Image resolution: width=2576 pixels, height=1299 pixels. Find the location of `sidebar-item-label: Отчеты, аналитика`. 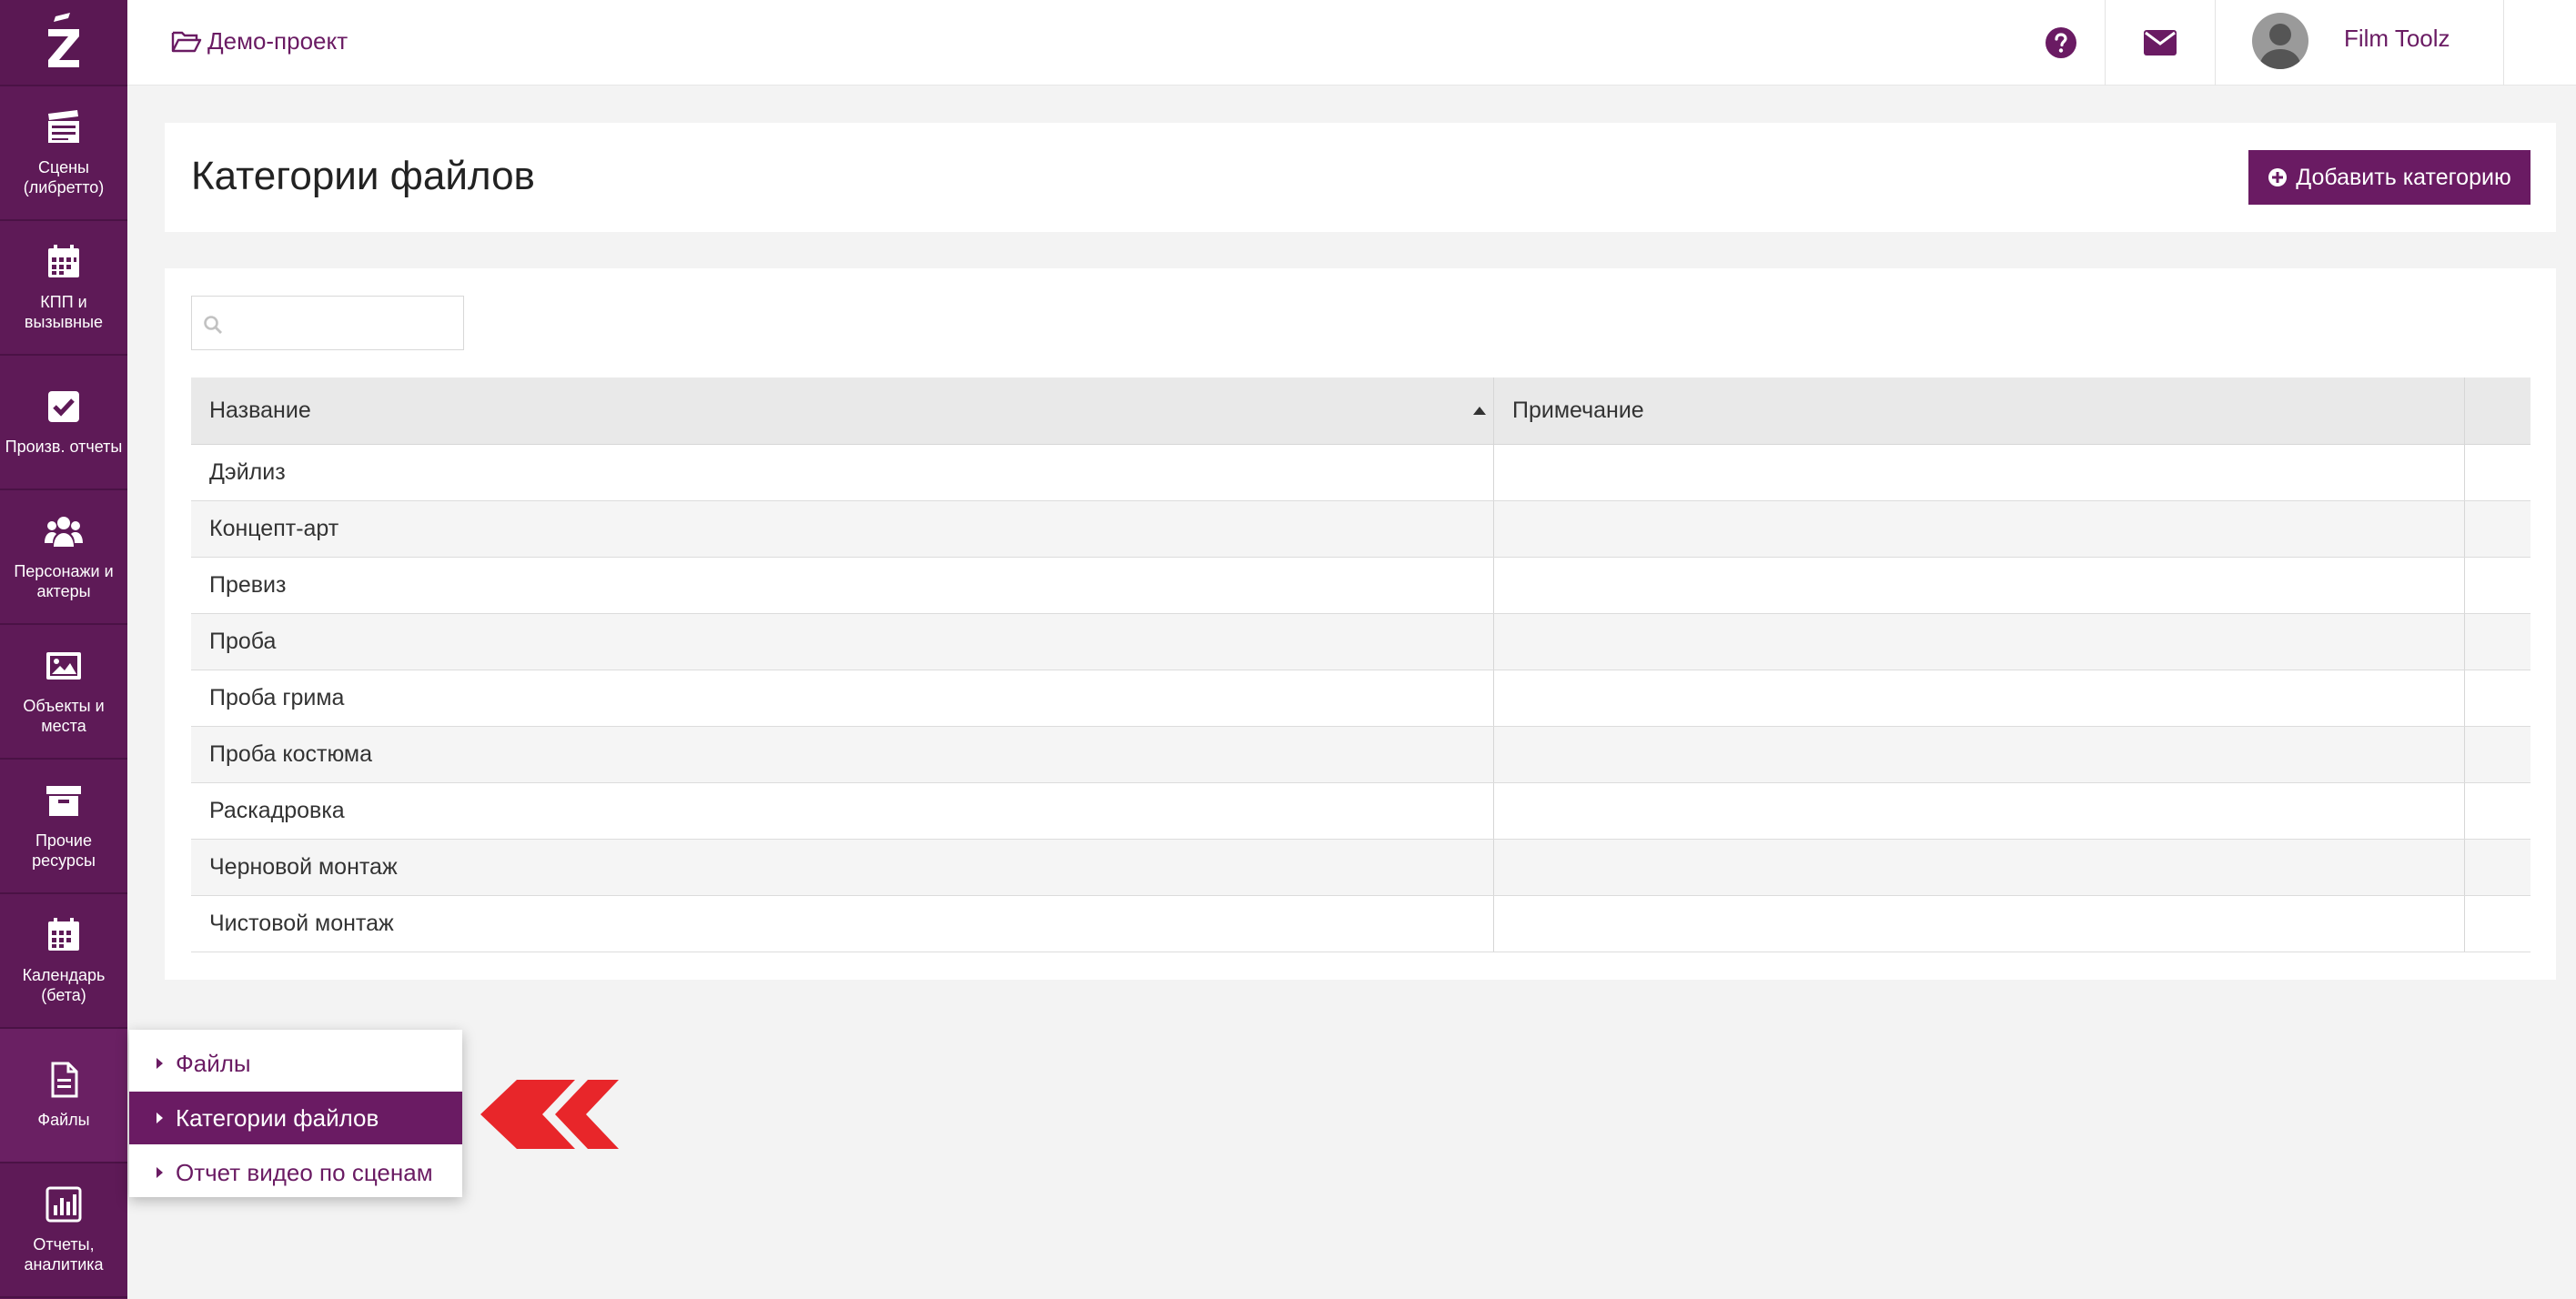

sidebar-item-label: Отчеты, аналитика is located at coordinates (64, 1254).